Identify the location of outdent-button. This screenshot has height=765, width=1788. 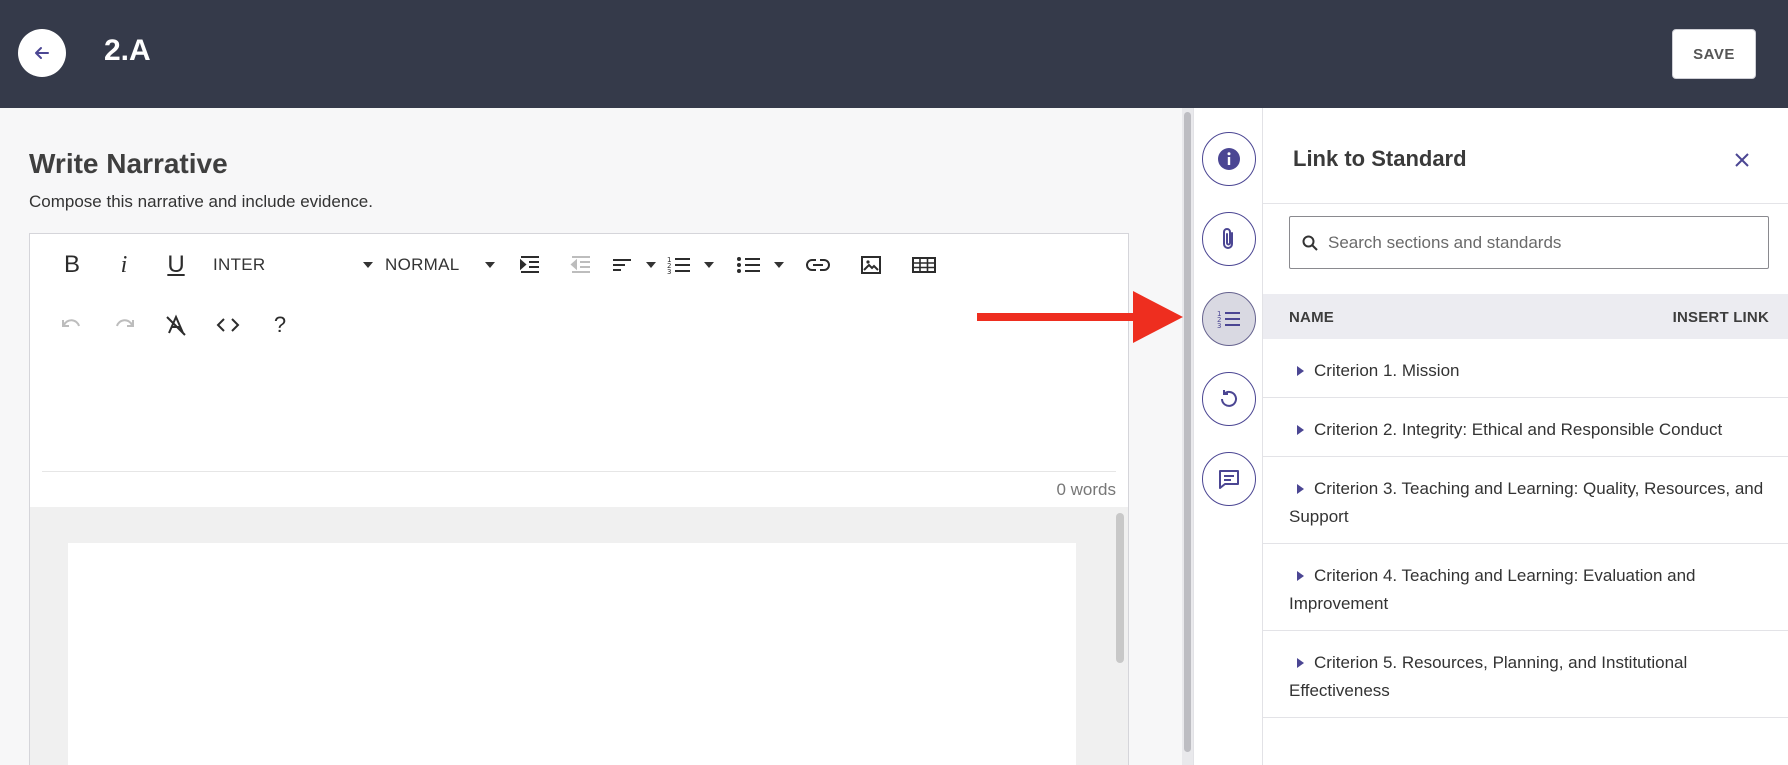
(581, 265).